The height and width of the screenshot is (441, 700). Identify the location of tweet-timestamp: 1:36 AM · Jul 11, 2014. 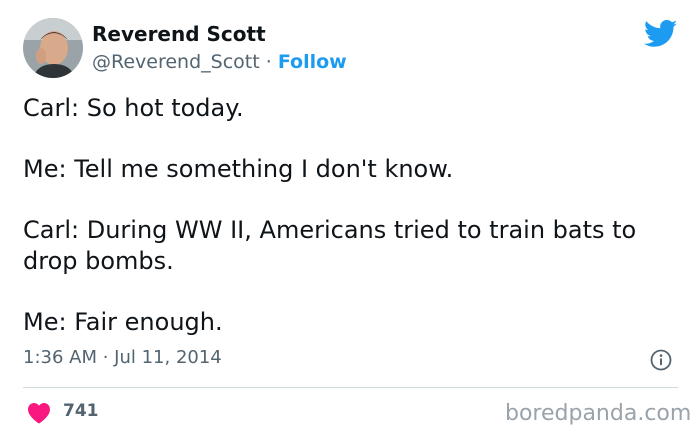
(122, 357).